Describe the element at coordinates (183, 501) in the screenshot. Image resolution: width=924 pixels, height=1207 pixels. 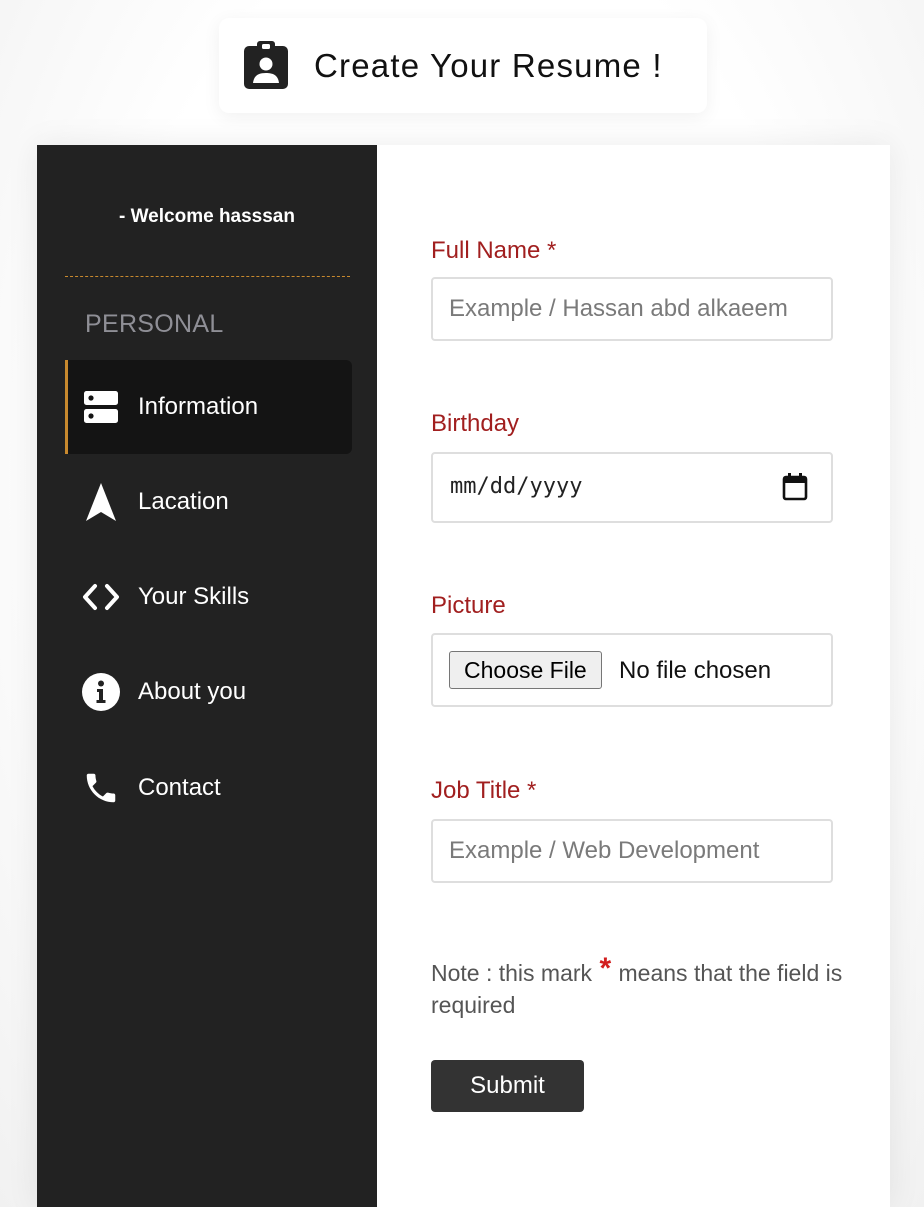
I see `sidebar-item-label: Lacation` at that location.